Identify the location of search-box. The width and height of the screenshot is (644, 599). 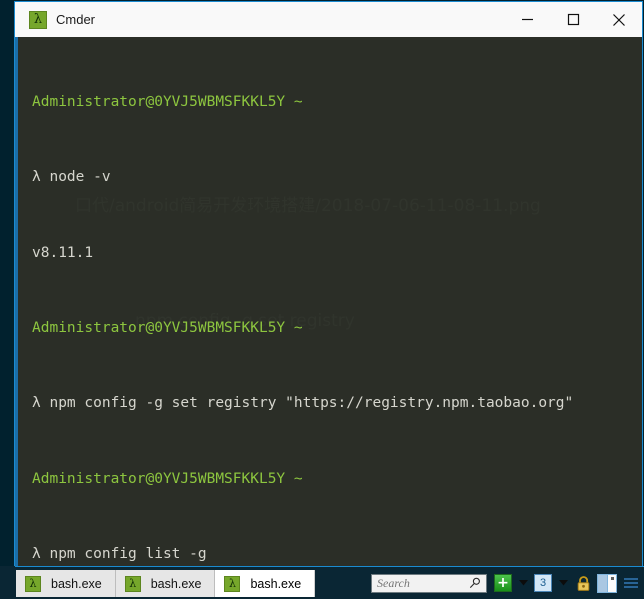
(429, 583).